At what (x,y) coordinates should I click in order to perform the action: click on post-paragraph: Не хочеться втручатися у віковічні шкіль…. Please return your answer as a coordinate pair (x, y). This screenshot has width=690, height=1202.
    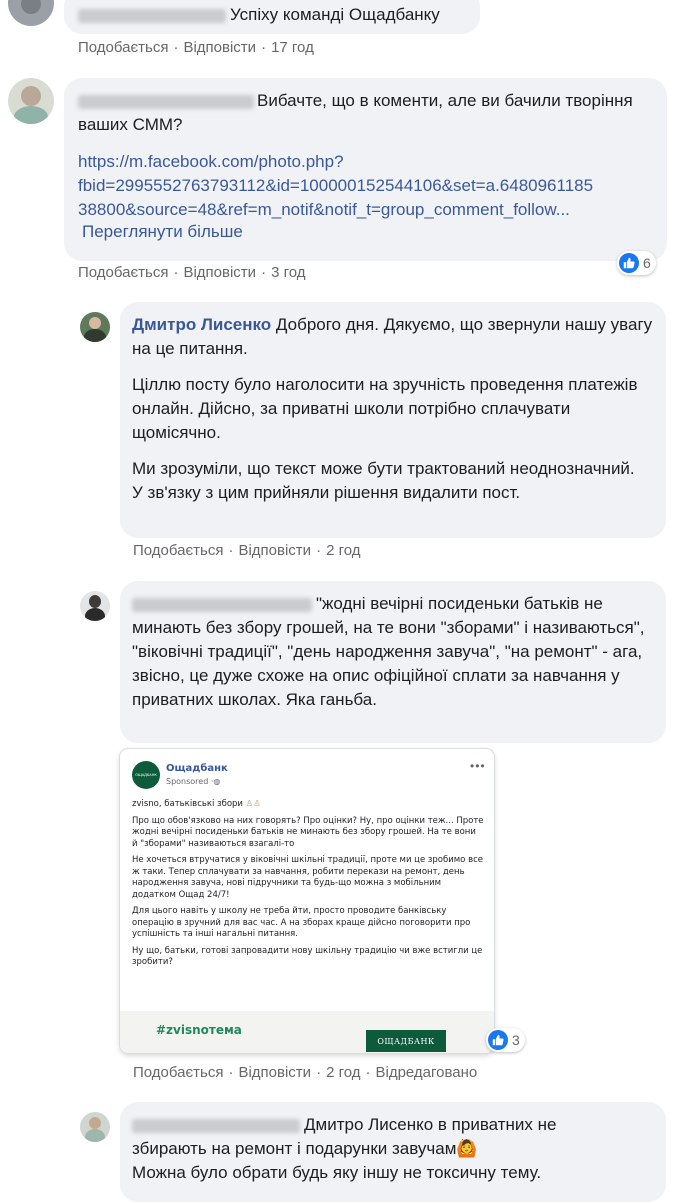
    Looking at the image, I should click on (307, 877).